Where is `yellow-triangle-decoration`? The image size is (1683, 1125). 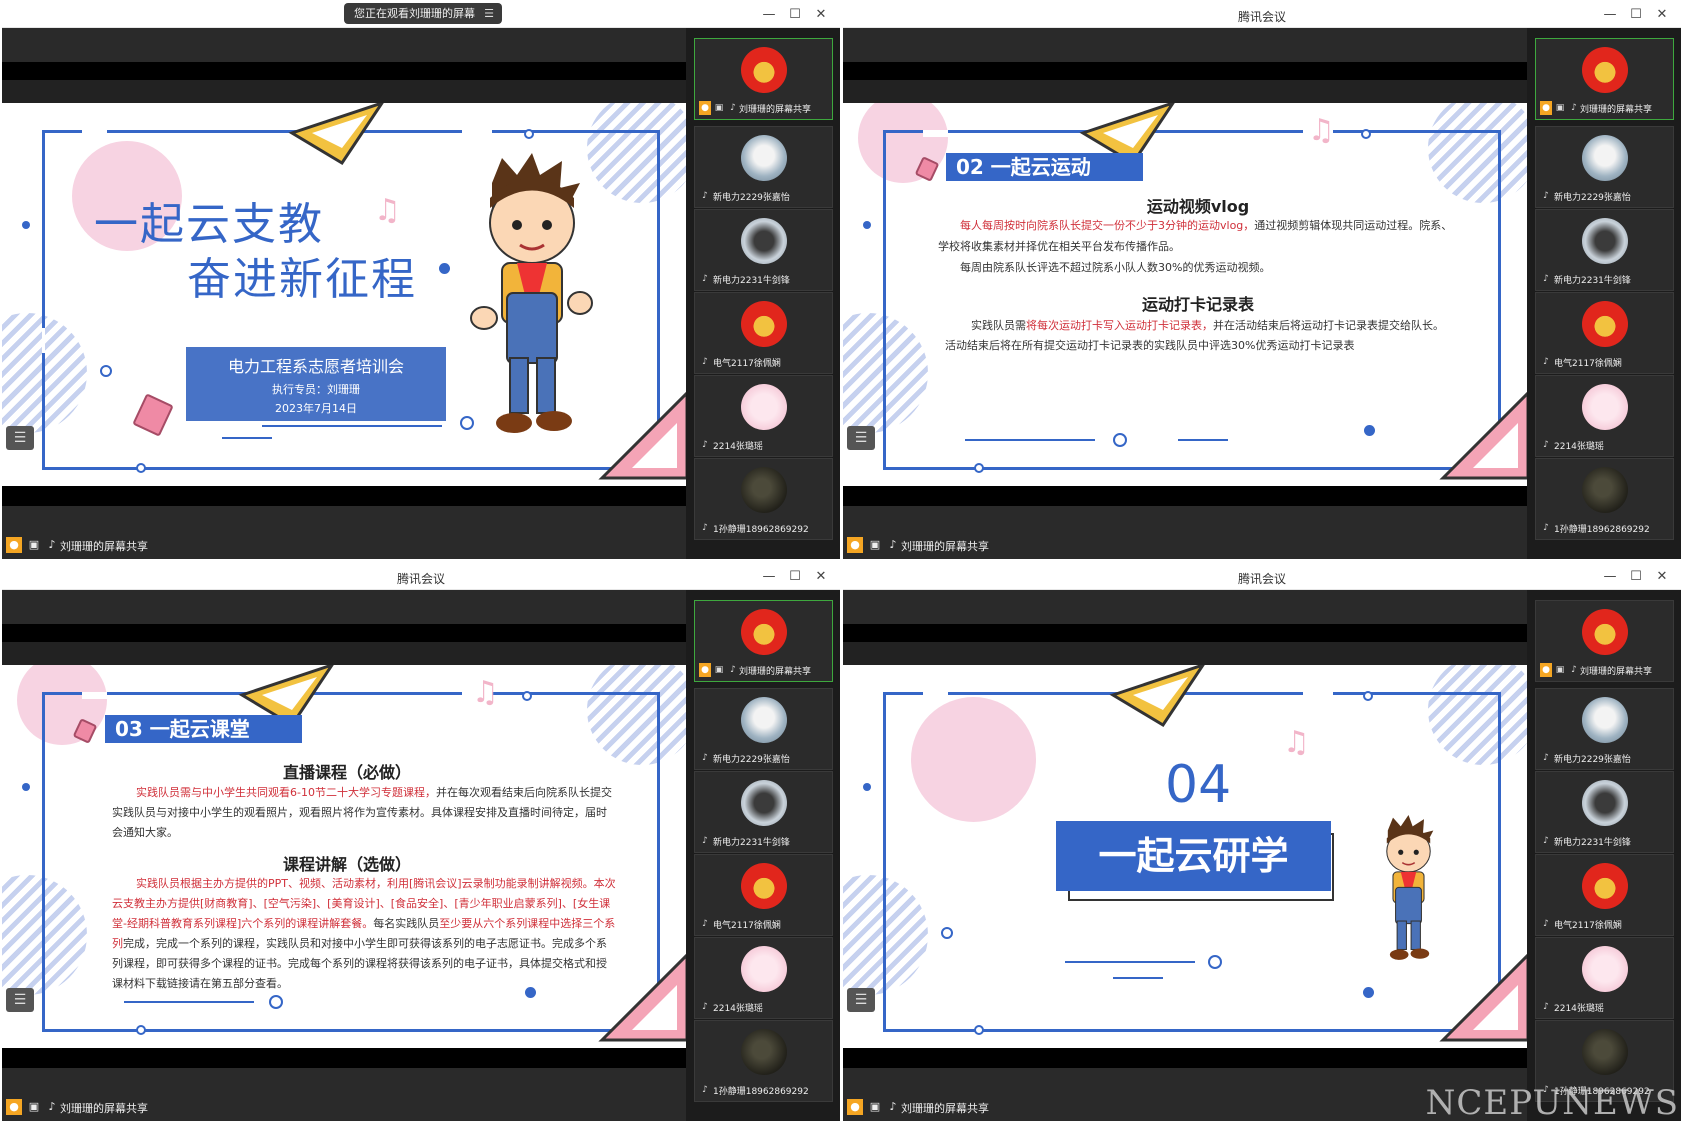 yellow-triangle-decoration is located at coordinates (336, 134).